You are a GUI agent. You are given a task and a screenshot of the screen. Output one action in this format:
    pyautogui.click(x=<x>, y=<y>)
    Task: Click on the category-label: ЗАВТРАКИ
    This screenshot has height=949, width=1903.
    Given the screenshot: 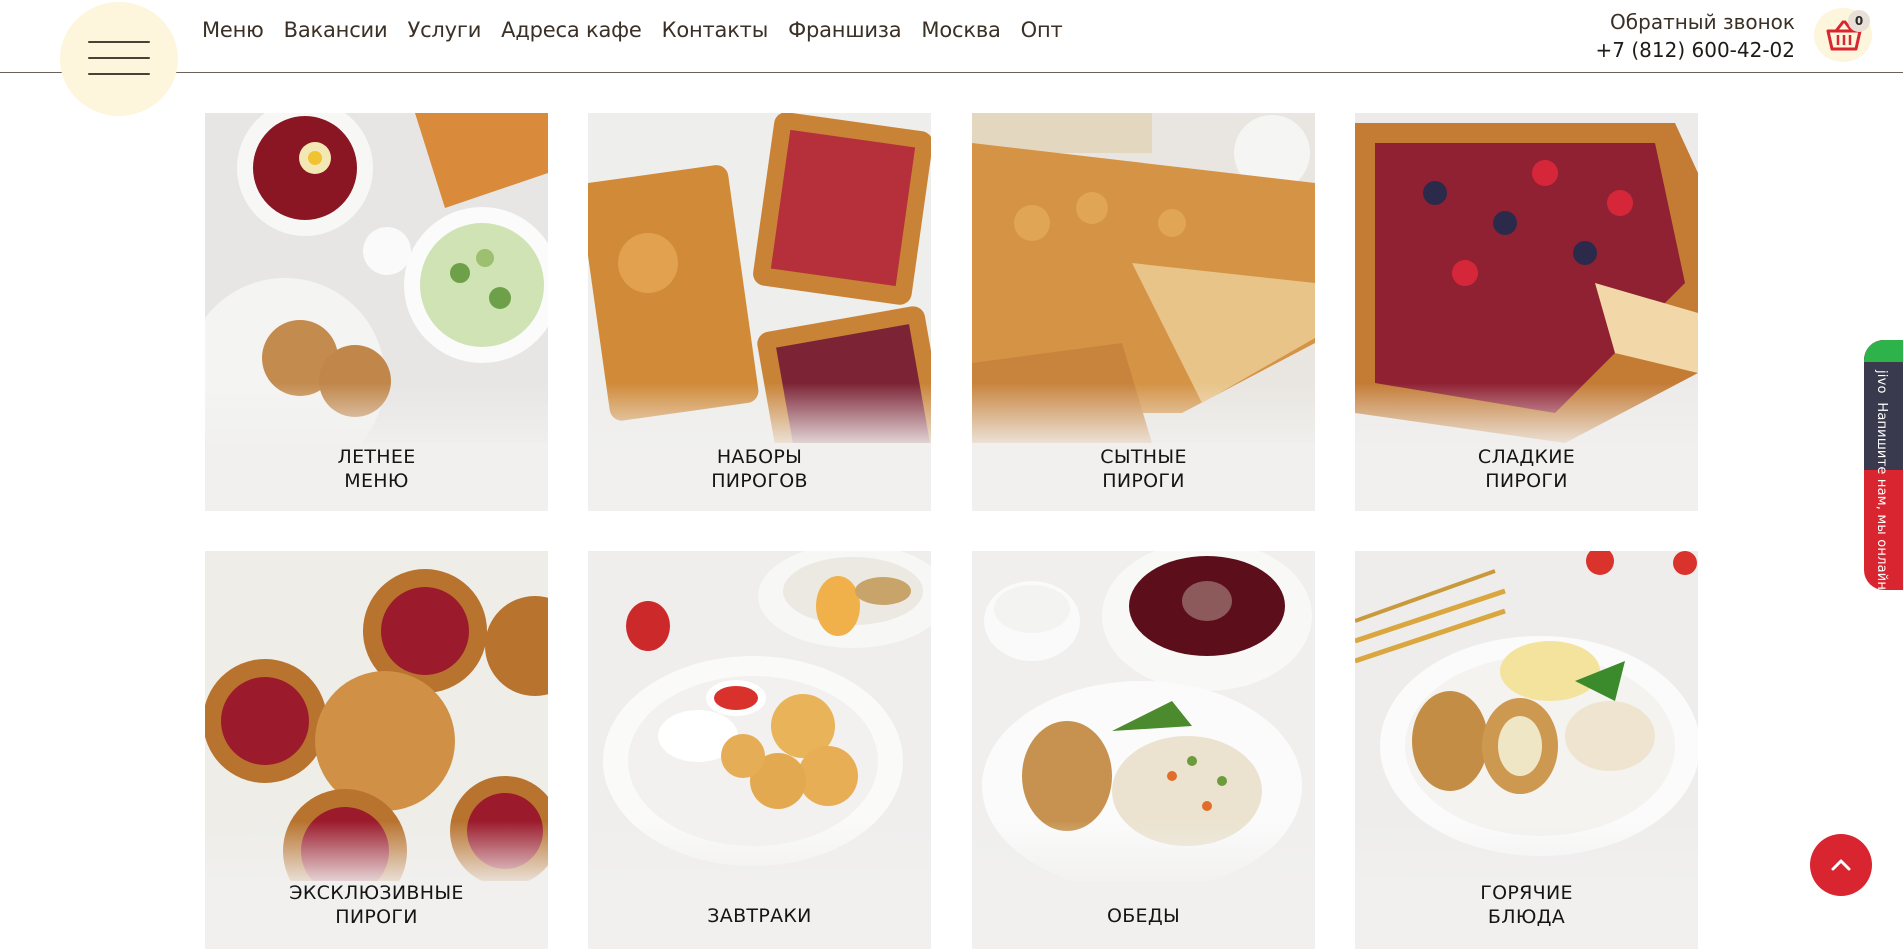 What is the action you would take?
    pyautogui.click(x=759, y=916)
    